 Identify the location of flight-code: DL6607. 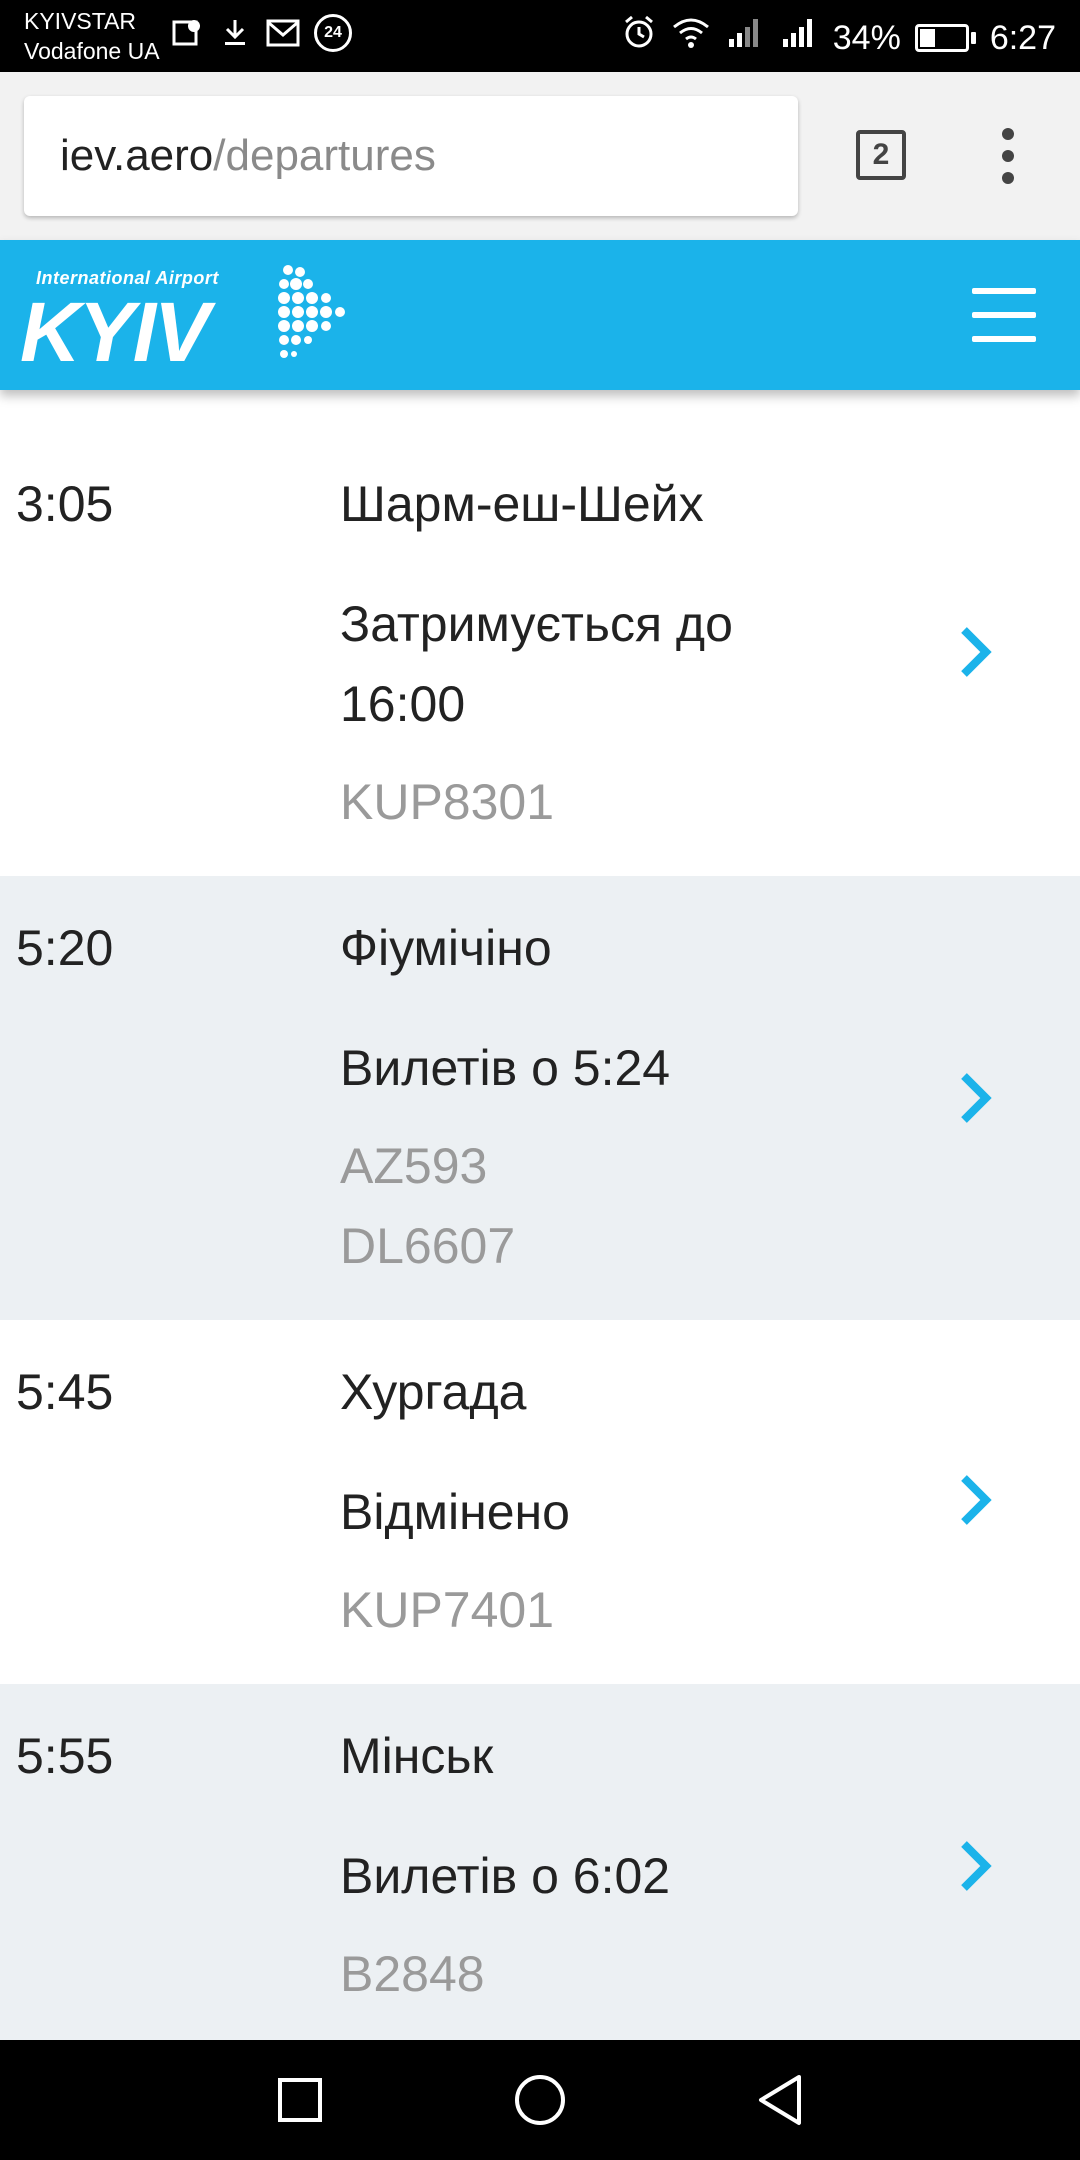
(428, 1246).